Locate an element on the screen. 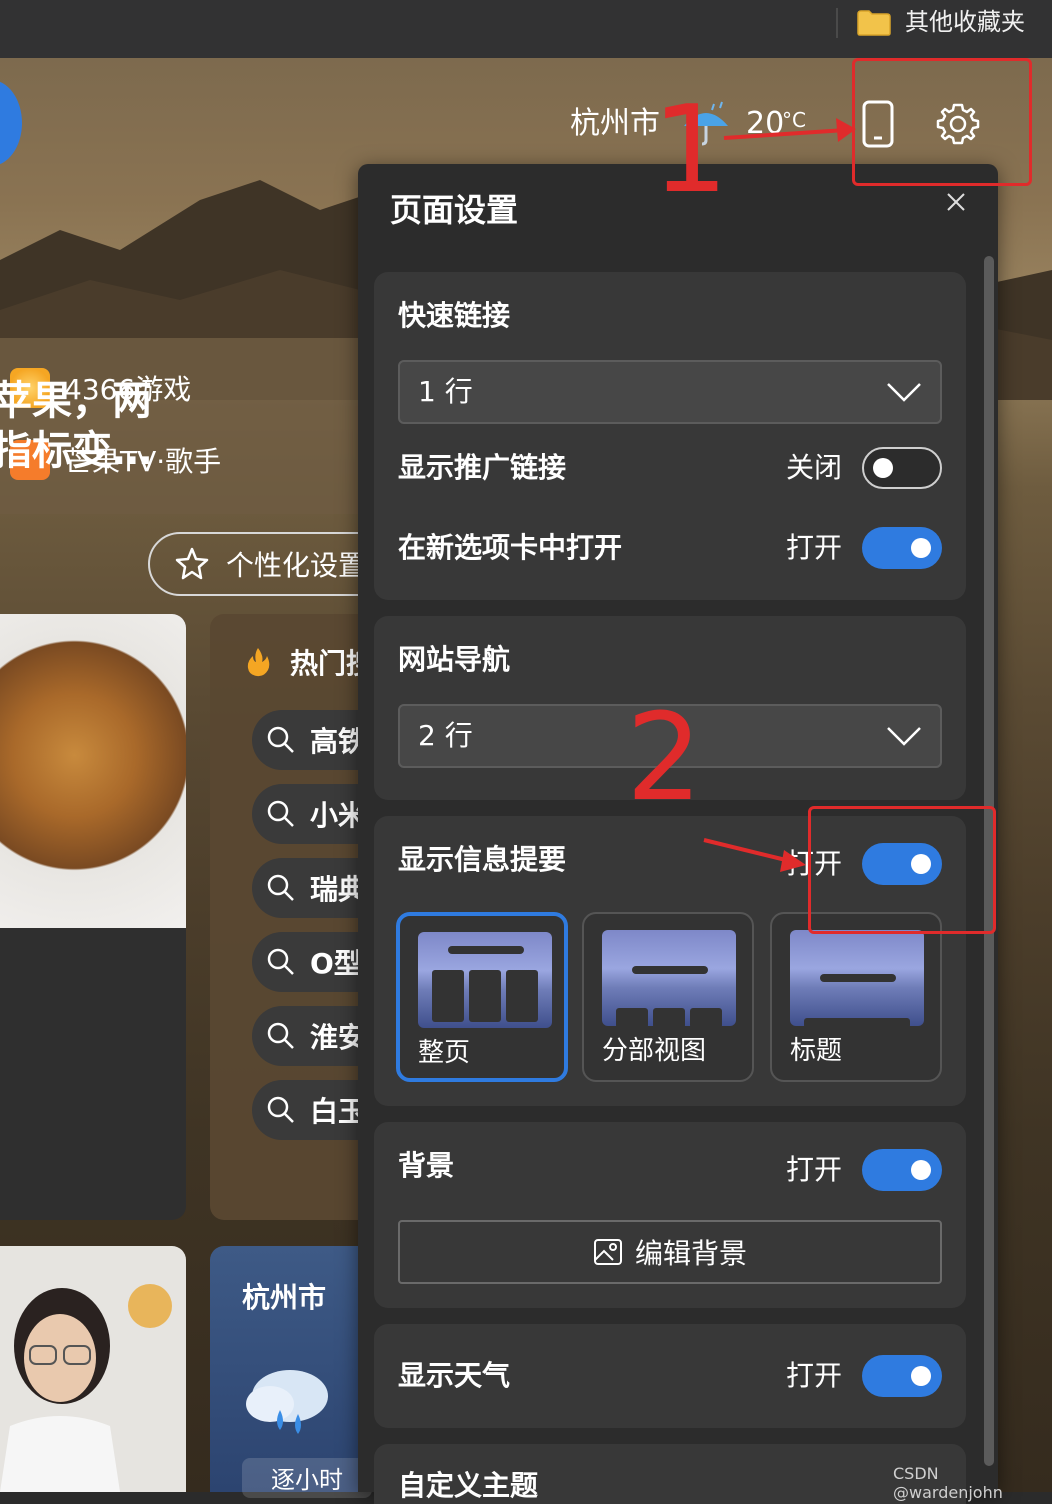 This screenshot has width=1052, height=1504. rain-cloud-icon is located at coordinates (287, 1402).